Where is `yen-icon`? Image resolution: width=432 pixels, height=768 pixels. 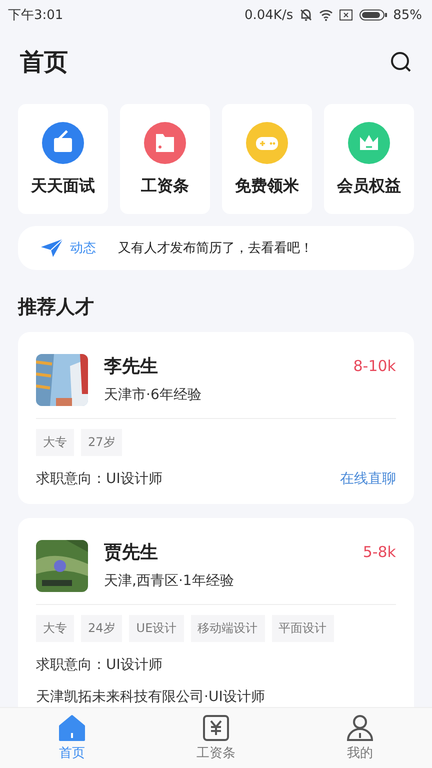
yen-icon is located at coordinates (216, 728).